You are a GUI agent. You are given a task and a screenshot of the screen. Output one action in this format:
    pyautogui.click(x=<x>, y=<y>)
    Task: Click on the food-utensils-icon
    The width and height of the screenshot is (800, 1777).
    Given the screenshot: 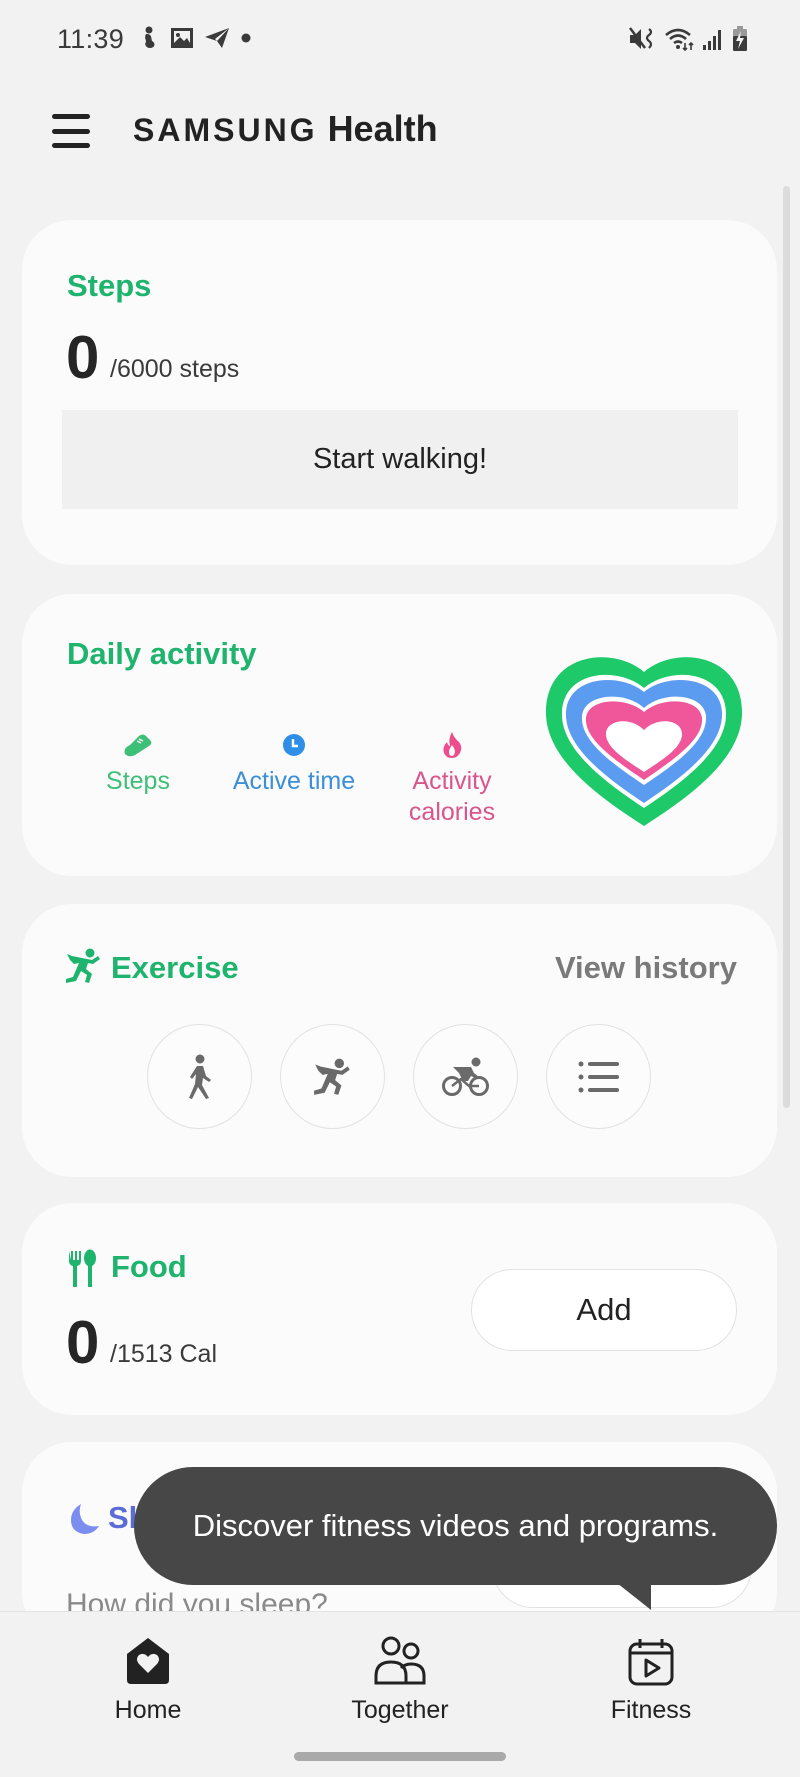 What is the action you would take?
    pyautogui.click(x=82, y=1268)
    